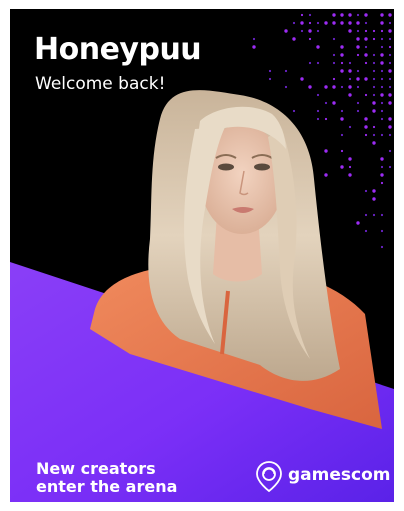  What do you see at coordinates (107, 486) in the screenshot?
I see `tagline-line-2: enter the arena` at bounding box center [107, 486].